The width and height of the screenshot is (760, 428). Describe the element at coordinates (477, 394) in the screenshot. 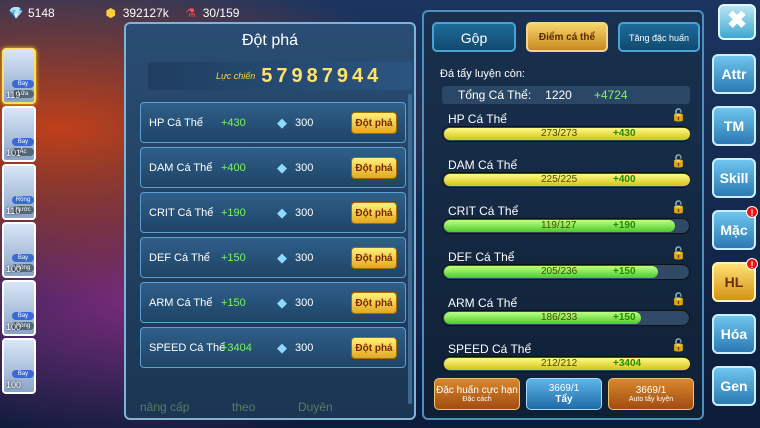

I see `extreme-training-button: Đặc huấn cực hạn Đặc cách` at that location.